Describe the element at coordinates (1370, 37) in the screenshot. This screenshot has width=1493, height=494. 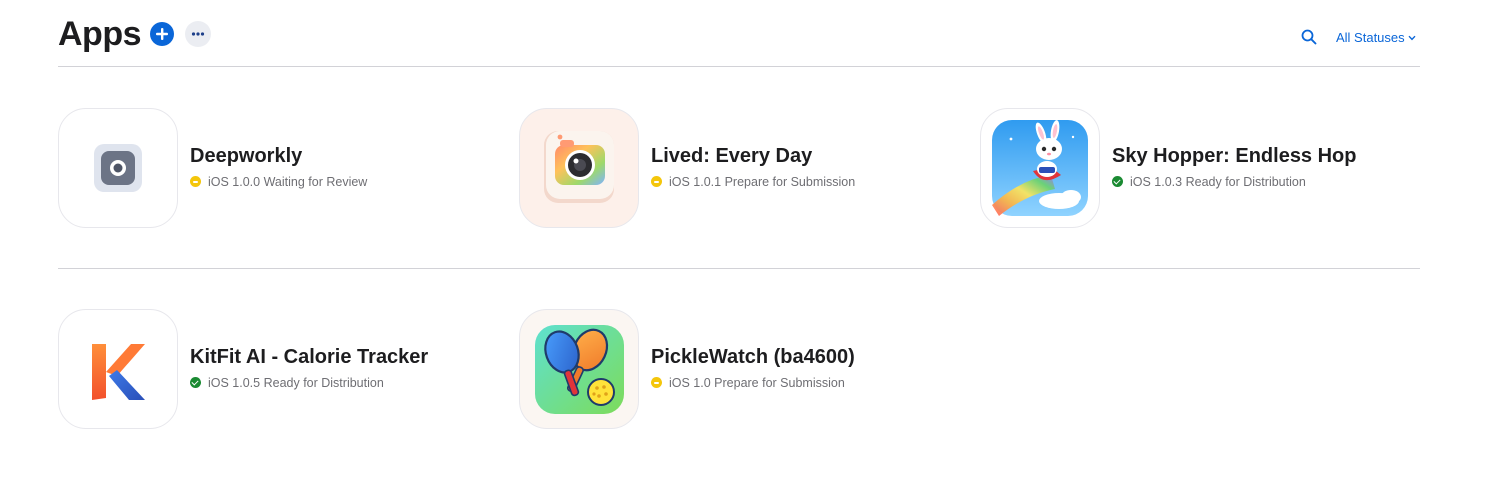
I see `status-filter-label: All Statuses` at that location.